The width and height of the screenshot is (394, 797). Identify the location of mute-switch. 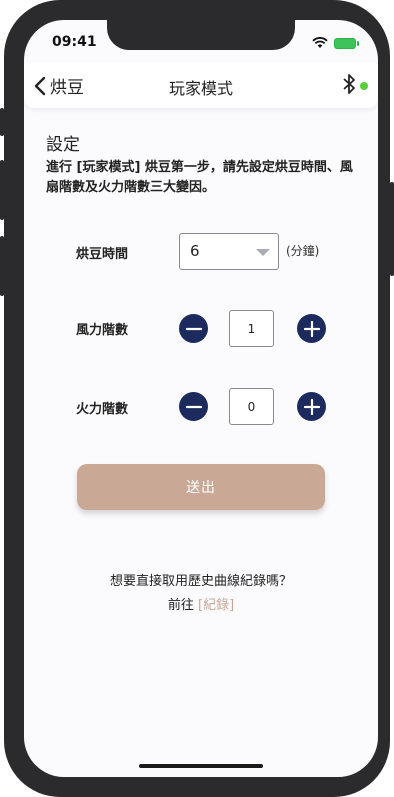
(2, 122).